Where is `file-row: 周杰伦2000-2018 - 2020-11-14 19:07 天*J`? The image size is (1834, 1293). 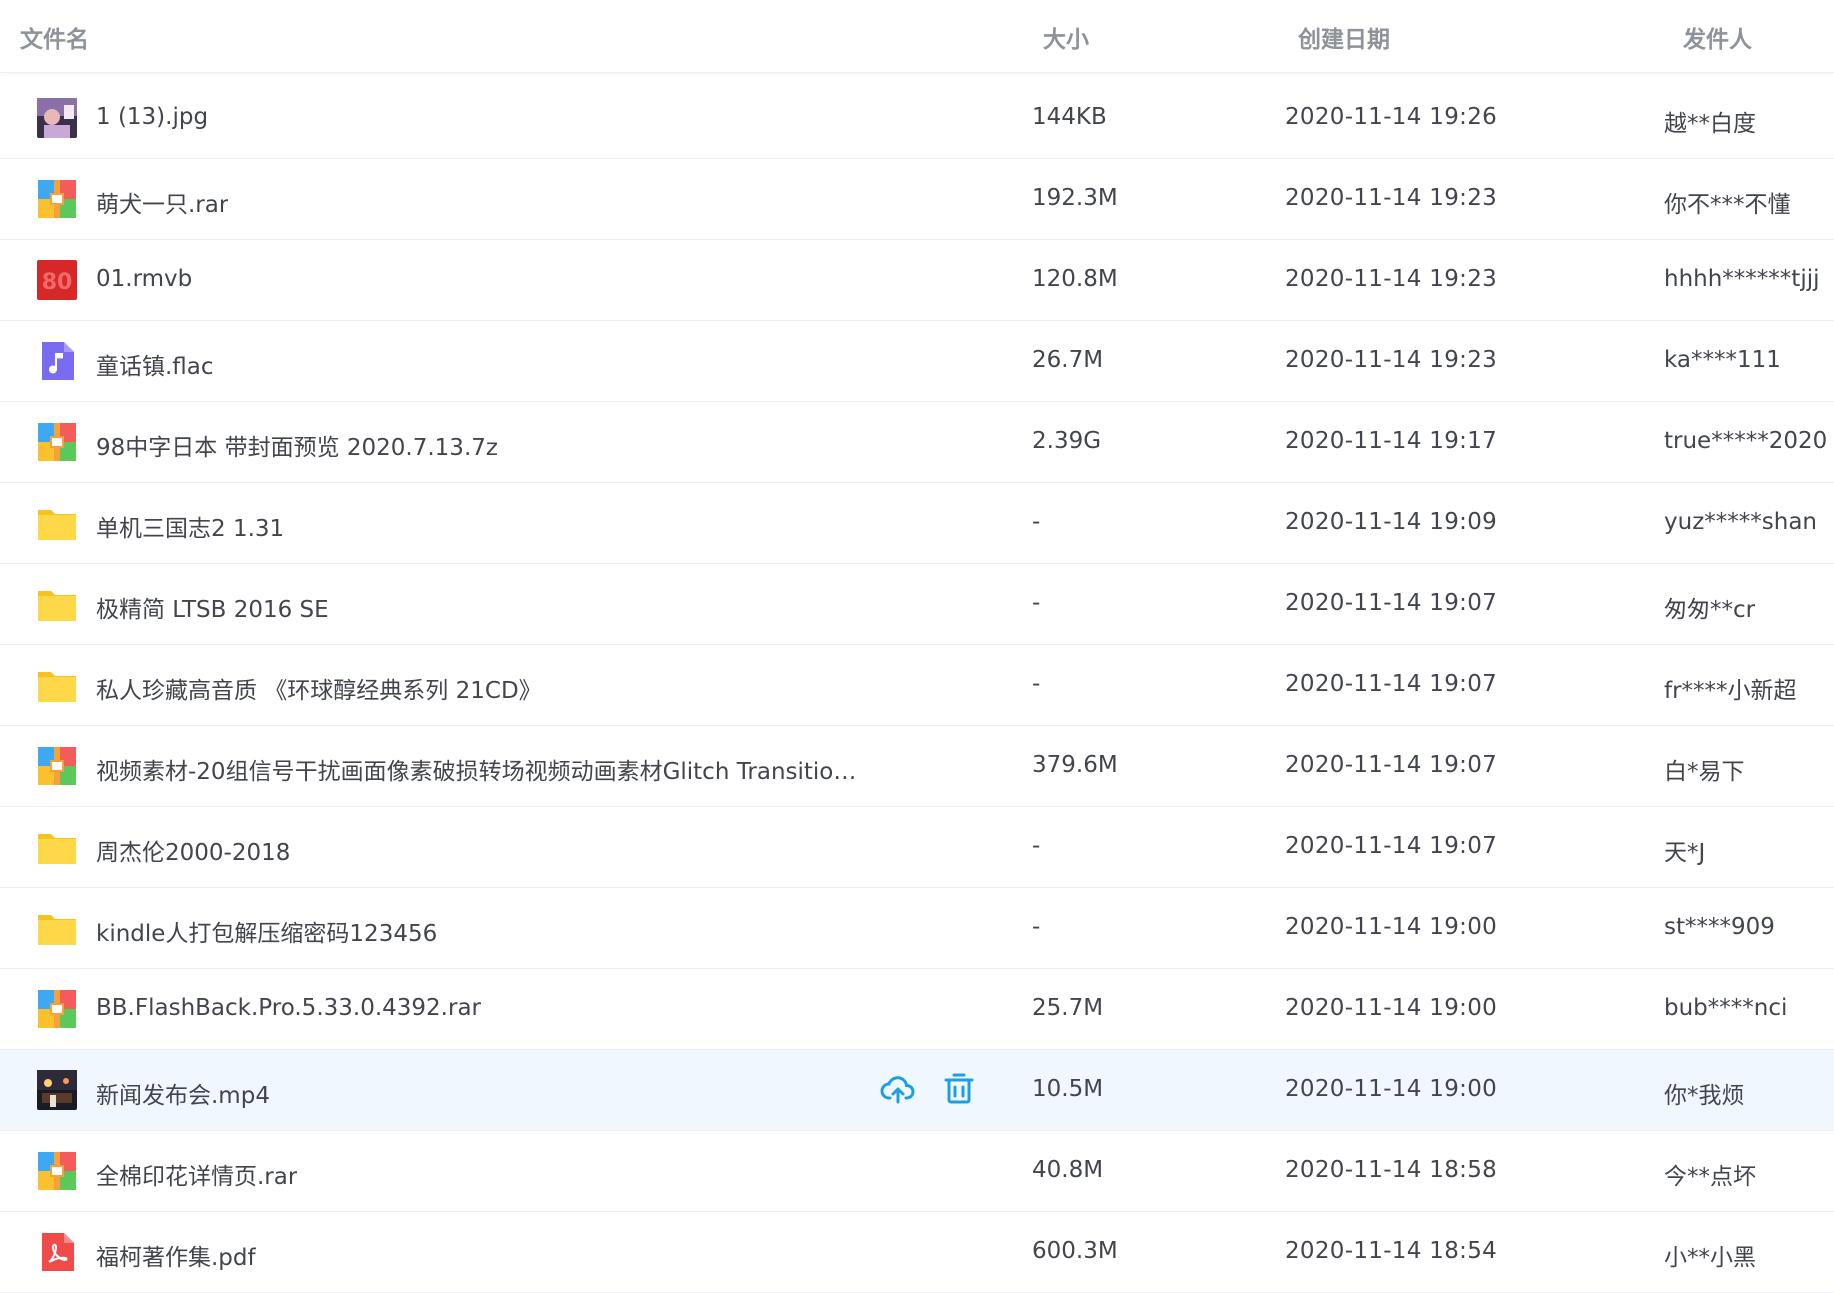
file-row: 周杰伦2000-2018 - 2020-11-14 19:07 天*J is located at coordinates (917, 847).